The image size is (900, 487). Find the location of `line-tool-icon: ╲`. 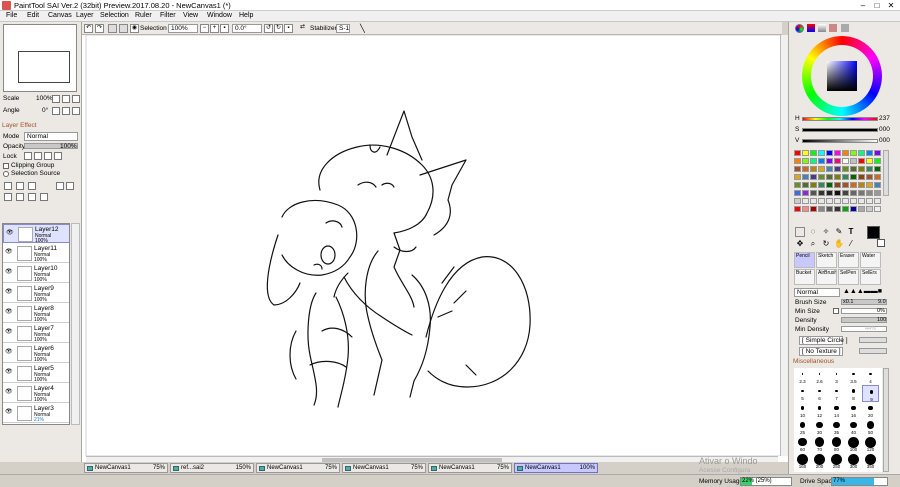

line-tool-icon: ╲ is located at coordinates (364, 28).